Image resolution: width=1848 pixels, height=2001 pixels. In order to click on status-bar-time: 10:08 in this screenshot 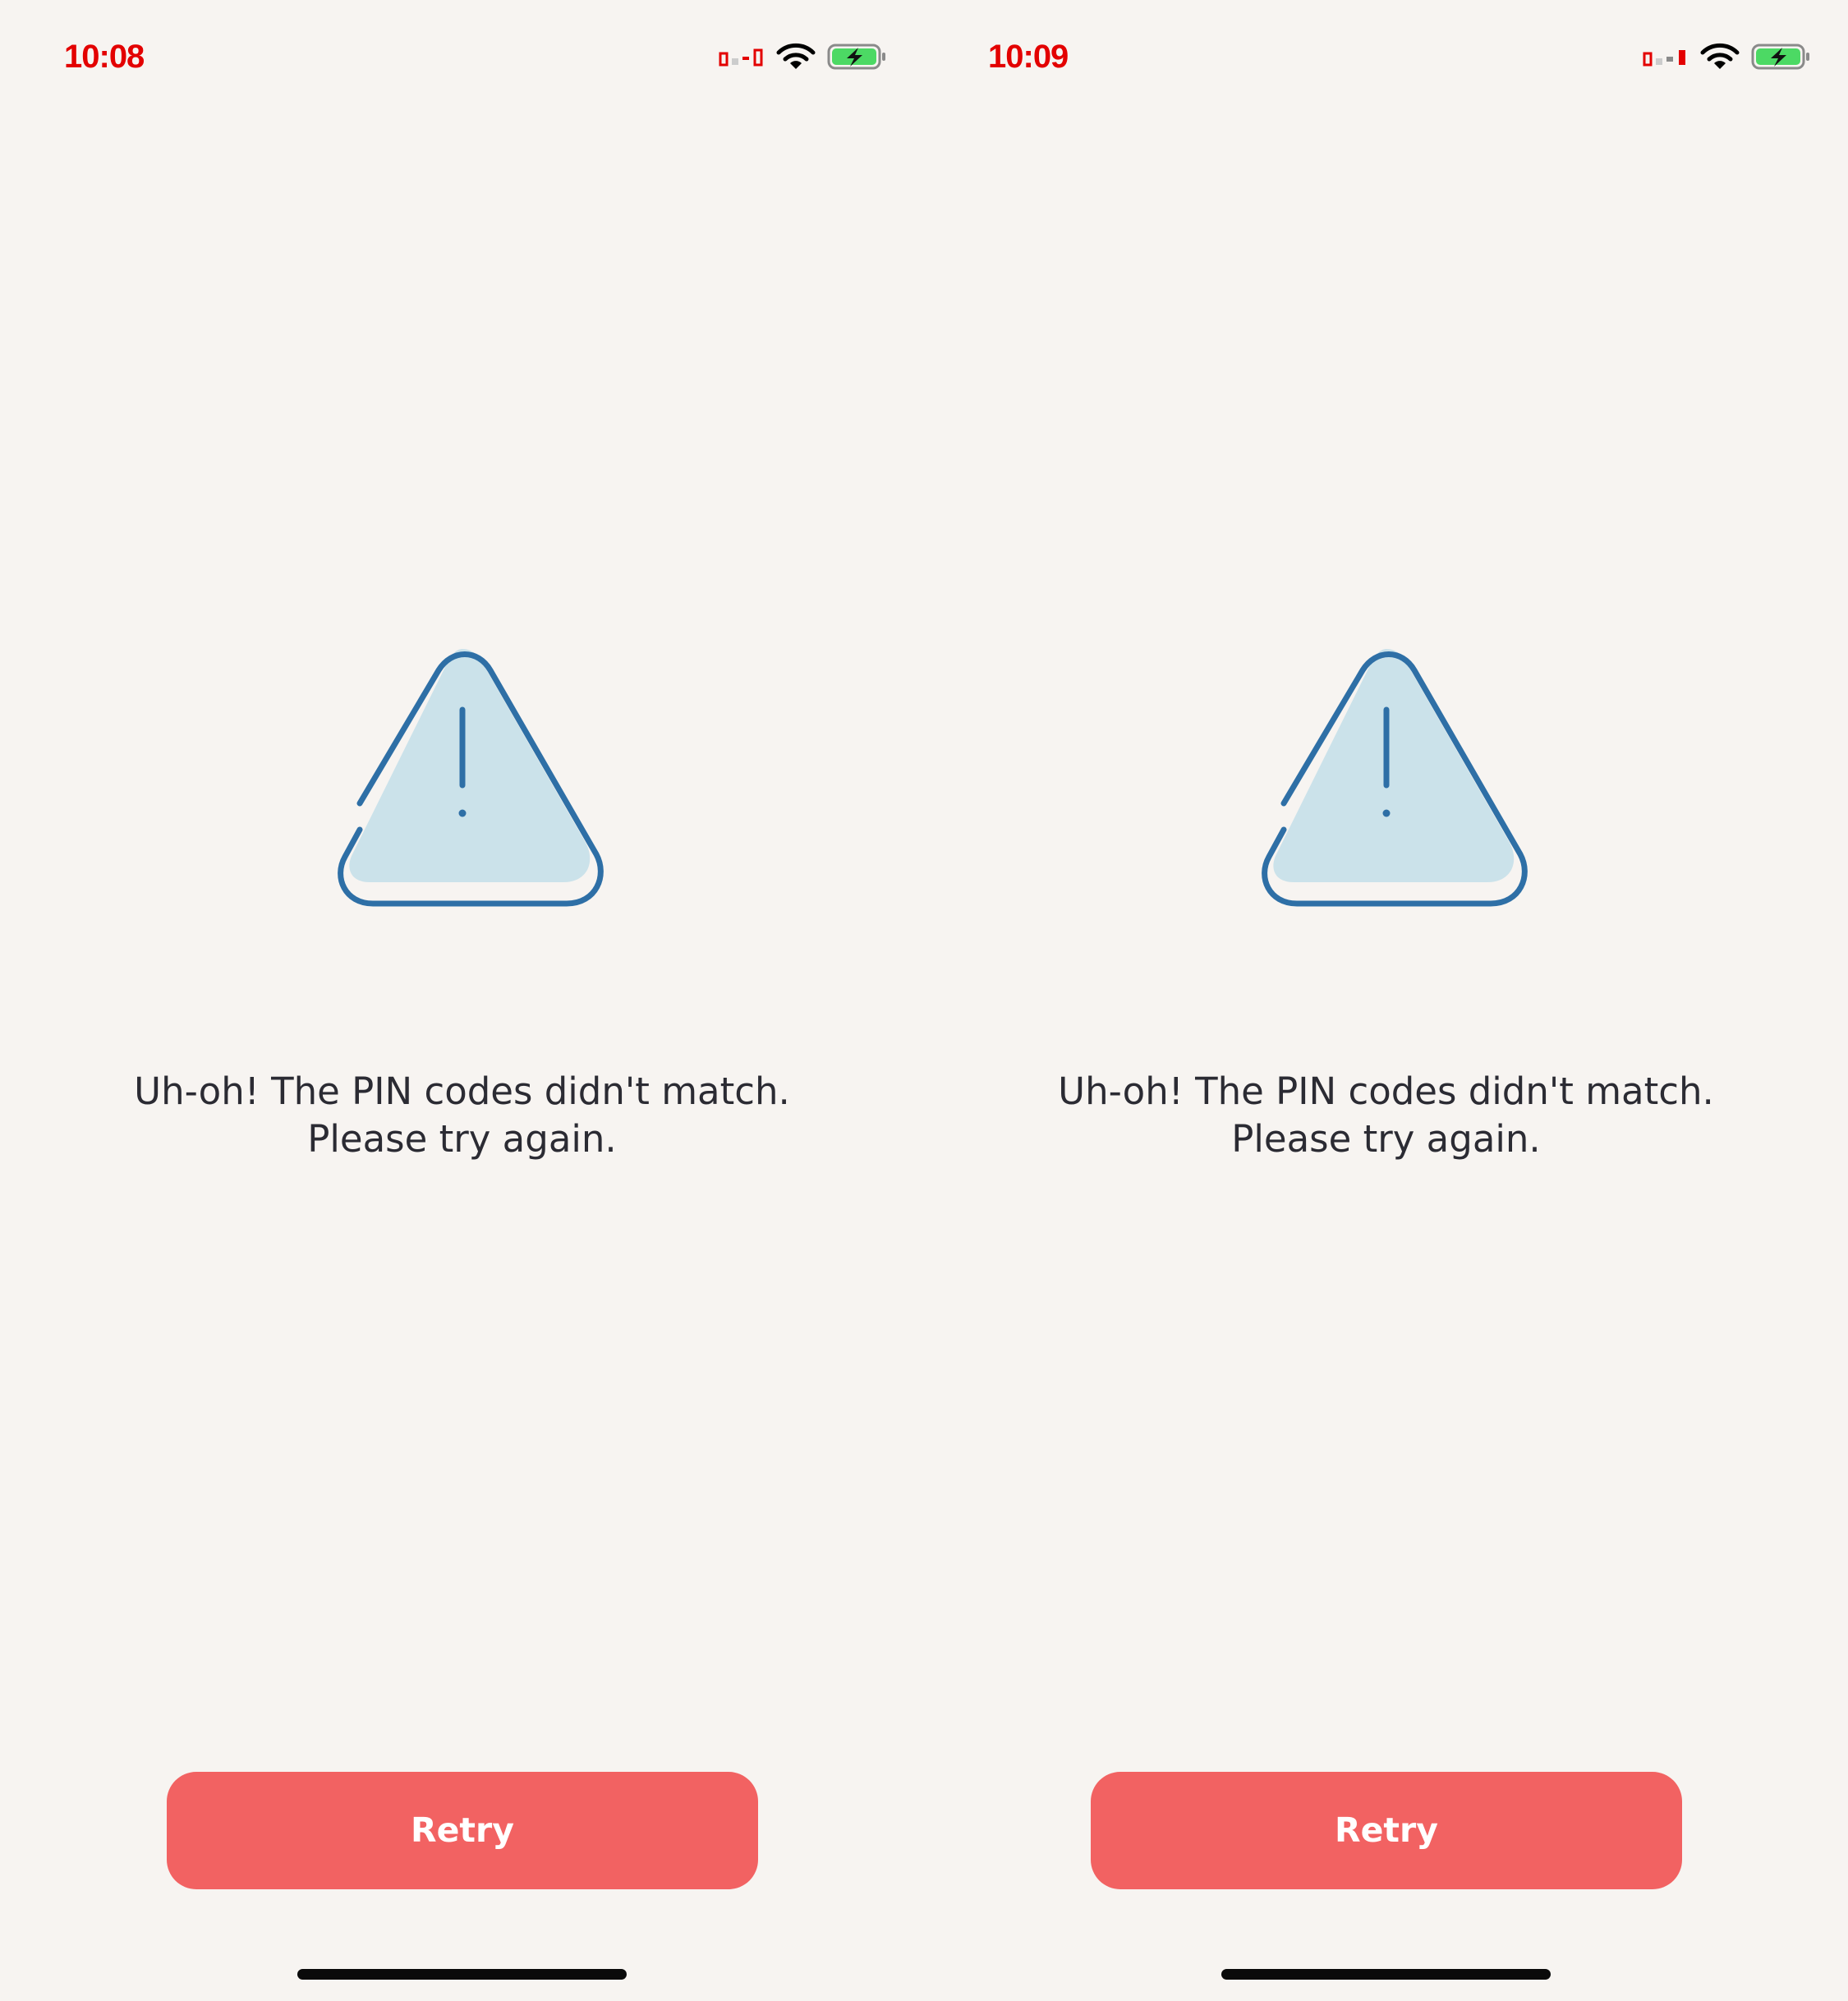, I will do `click(104, 57)`.